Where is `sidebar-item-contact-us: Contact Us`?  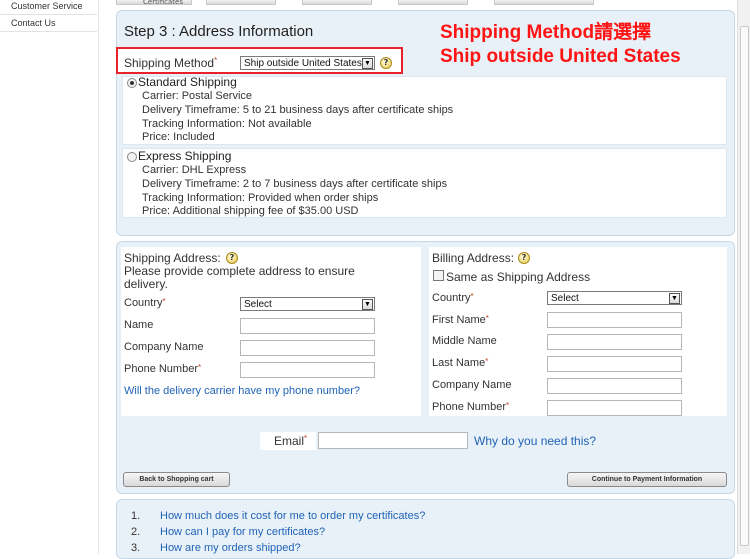
sidebar-item-contact-us: Contact Us is located at coordinates (48, 23).